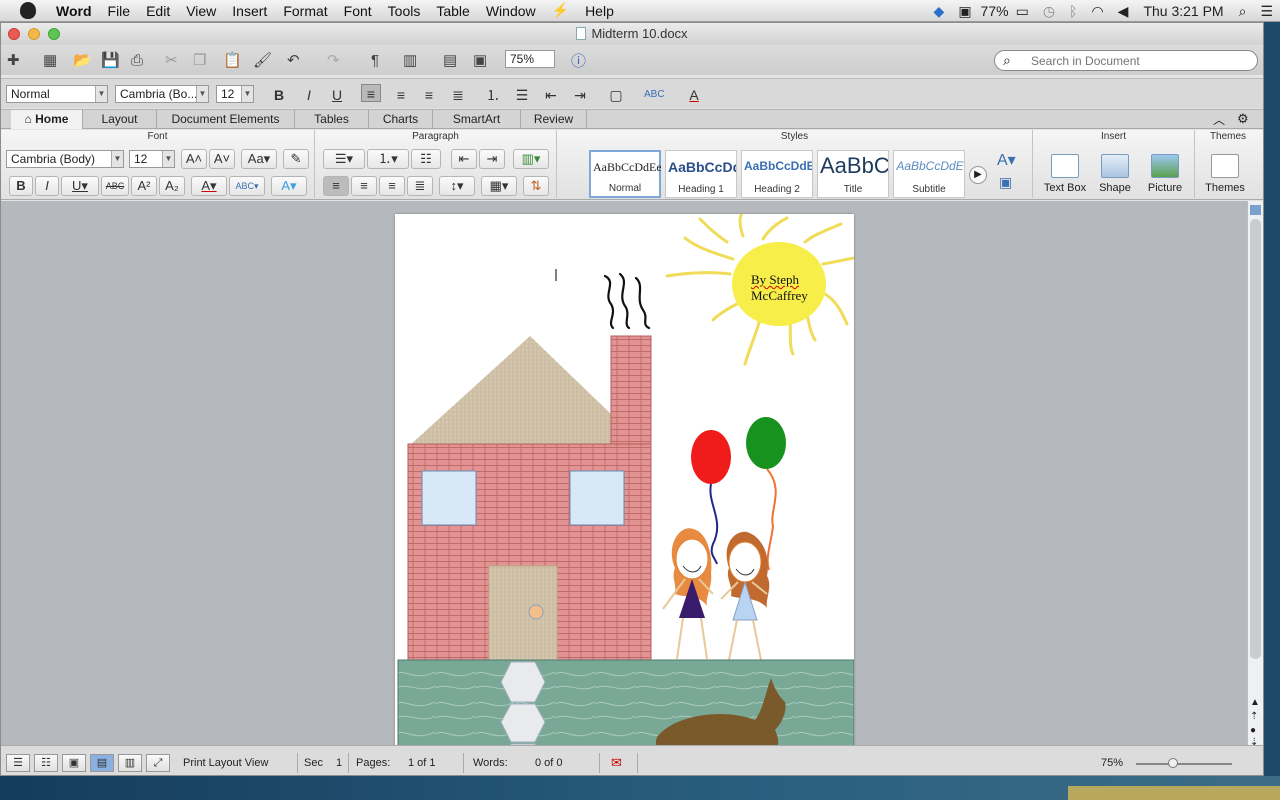  Describe the element at coordinates (13, 60) in the screenshot. I see `new-document-icon: ✚` at that location.